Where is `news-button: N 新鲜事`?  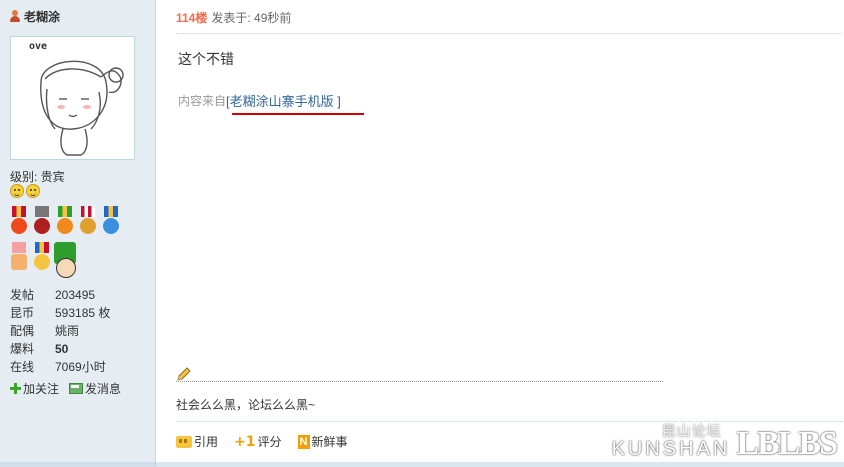
news-button: N 新鲜事 is located at coordinates (322, 441).